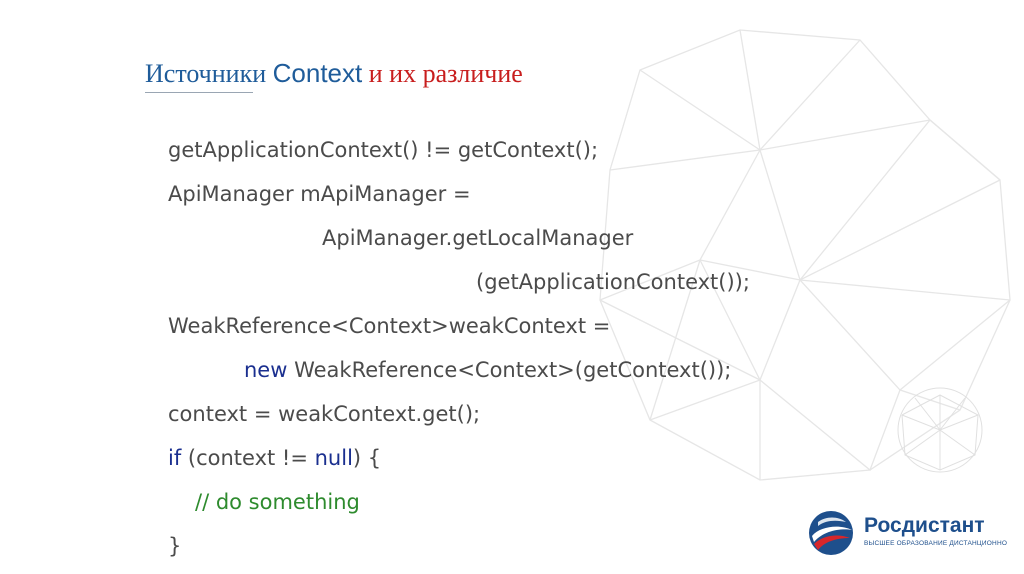 This screenshot has width=1024, height=574. Describe the element at coordinates (367, 458) in the screenshot. I see `code-line-8-end: ) {` at that location.